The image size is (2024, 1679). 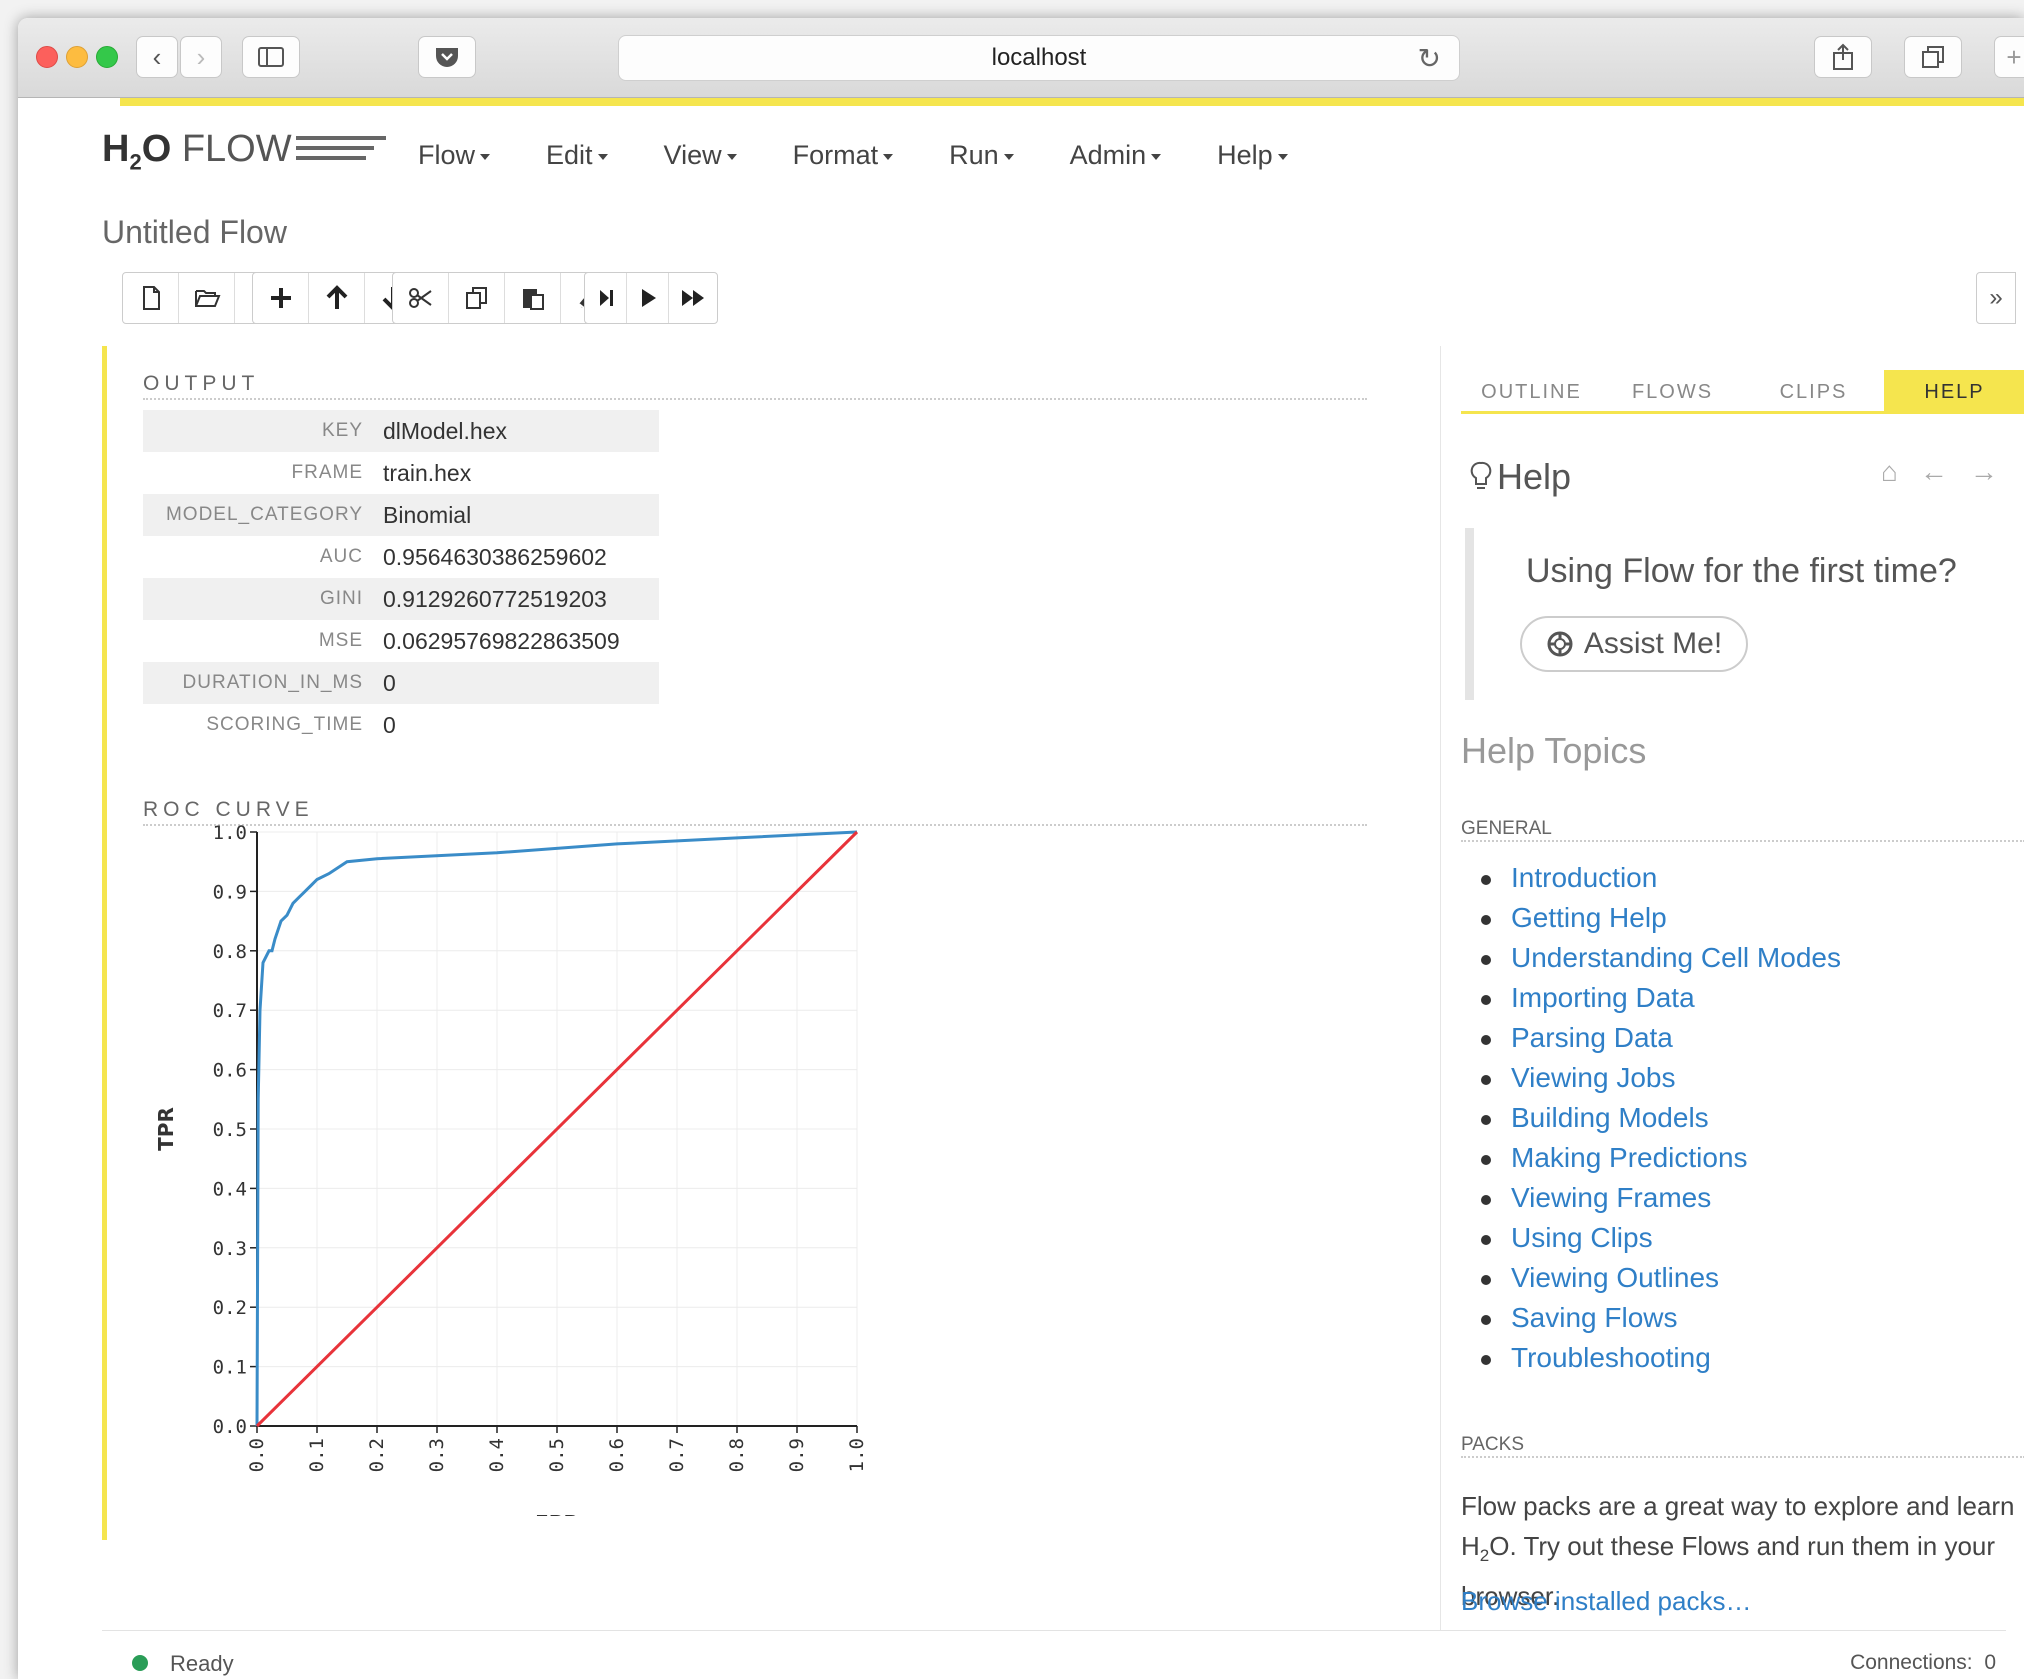 I want to click on forward-button: ›, so click(x=201, y=57).